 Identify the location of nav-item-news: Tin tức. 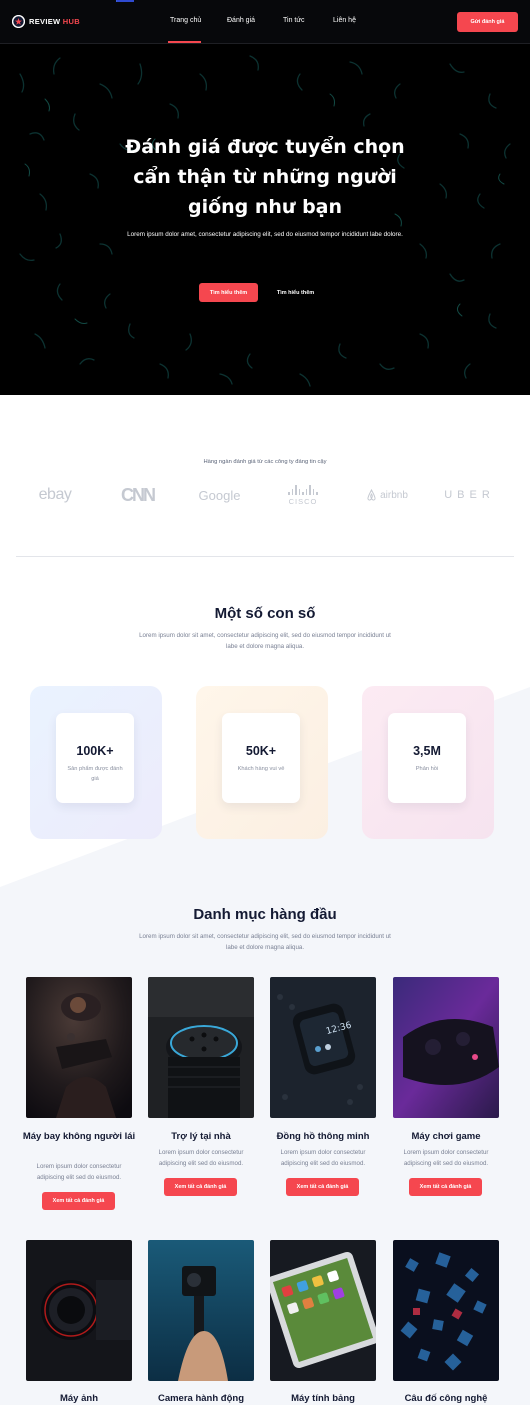
(294, 20).